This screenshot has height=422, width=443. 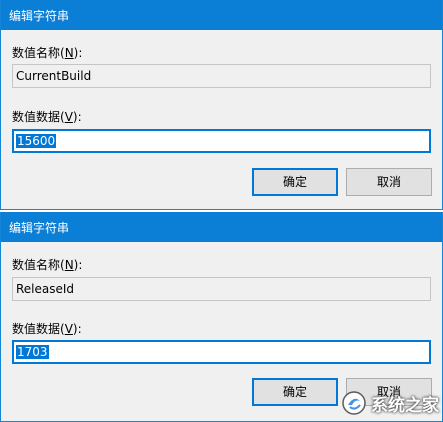 I want to click on value-data-field: 1703, so click(x=221, y=352).